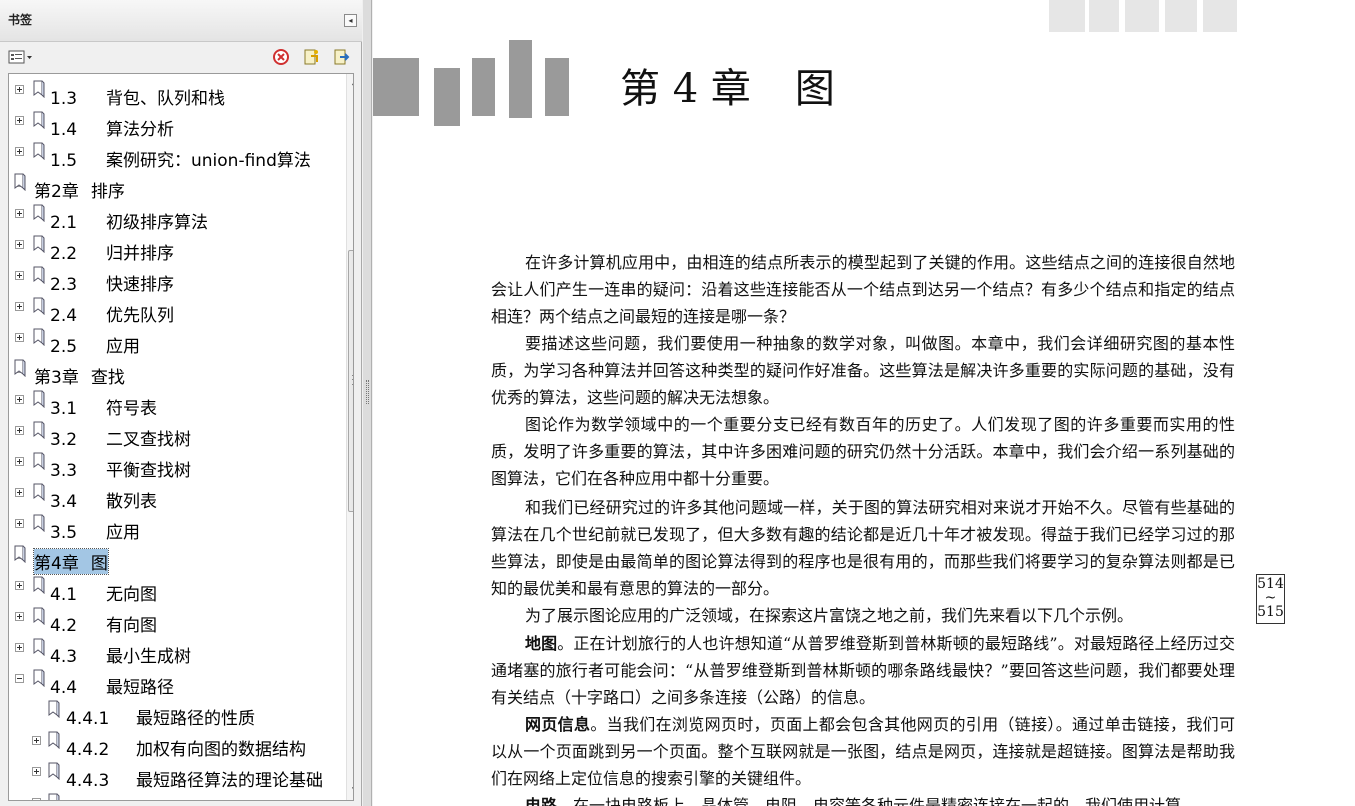 Image resolution: width=1355 pixels, height=806 pixels. I want to click on bookmark-item: 2.5 应用, so click(173, 342).